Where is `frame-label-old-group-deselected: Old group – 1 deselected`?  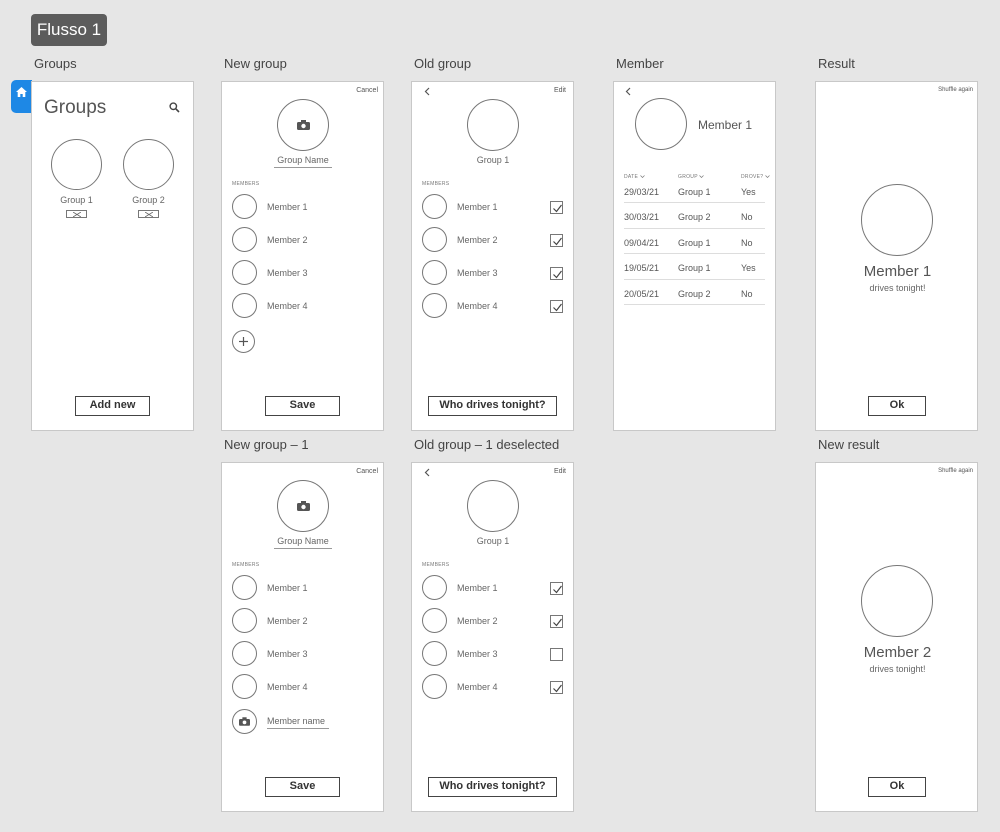 frame-label-old-group-deselected: Old group – 1 deselected is located at coordinates (487, 444).